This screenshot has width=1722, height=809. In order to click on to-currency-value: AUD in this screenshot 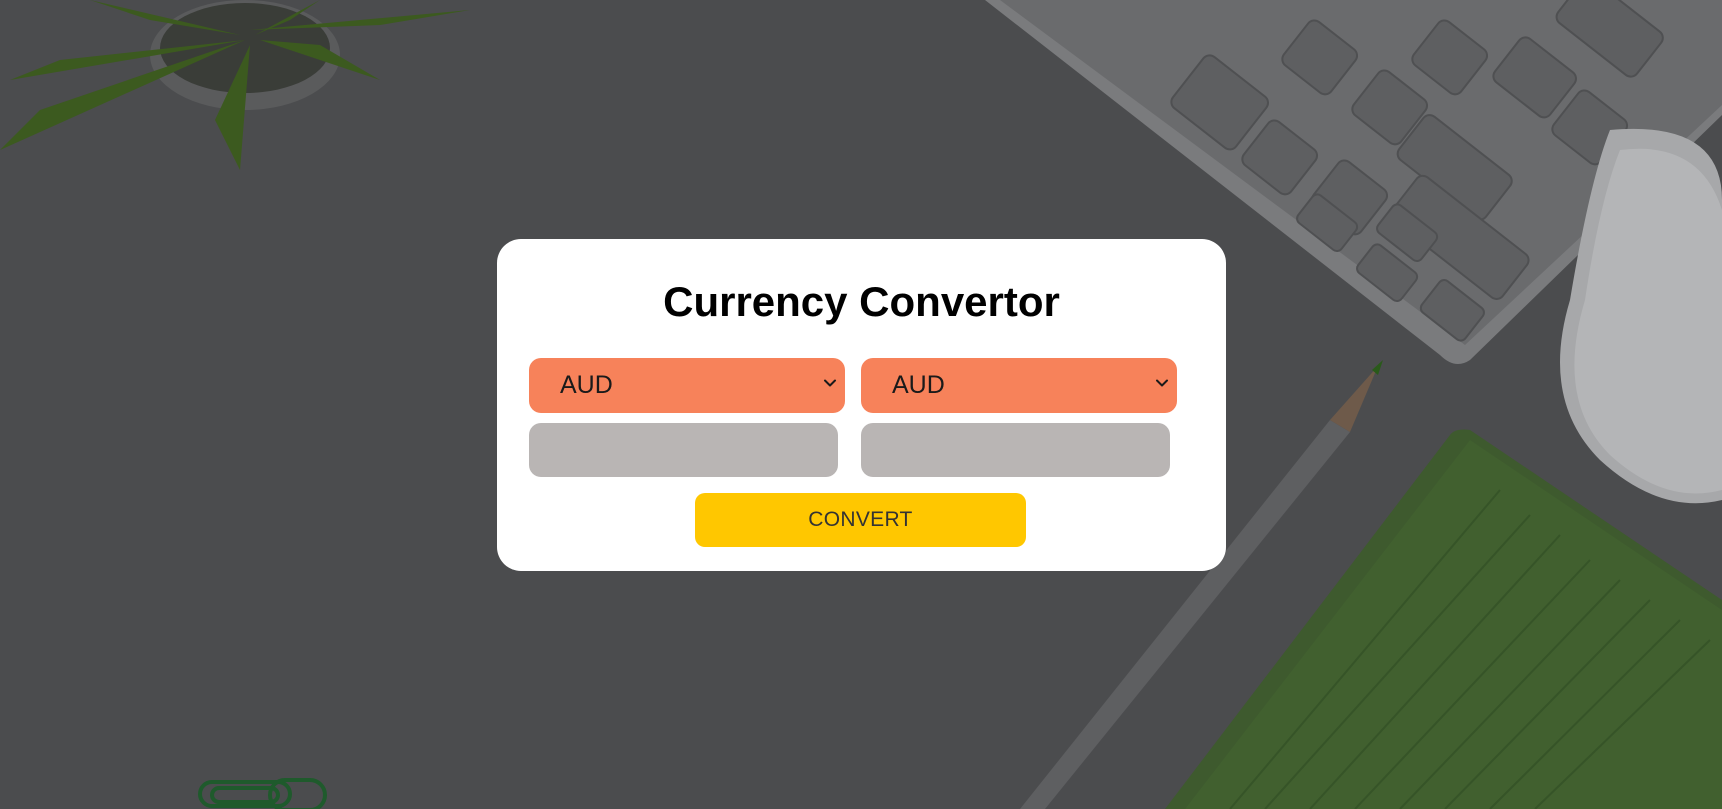, I will do `click(918, 385)`.